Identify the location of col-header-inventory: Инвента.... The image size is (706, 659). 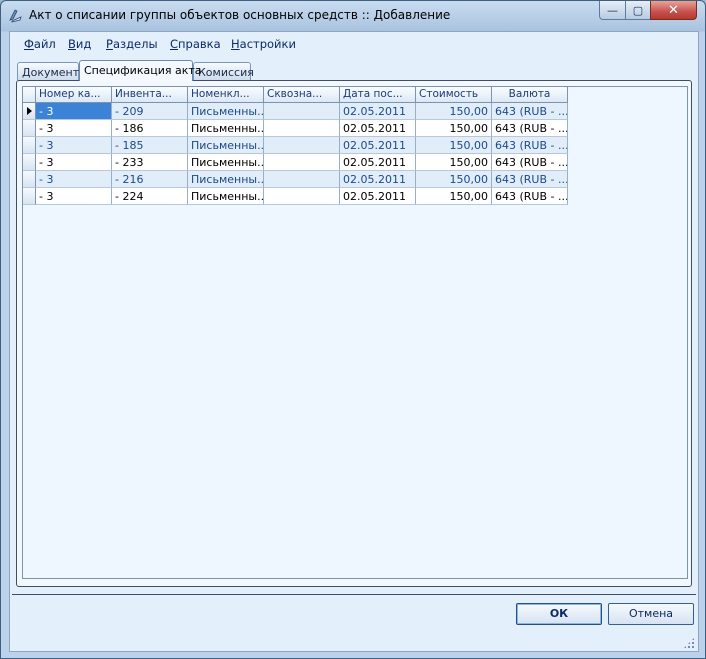
(150, 95).